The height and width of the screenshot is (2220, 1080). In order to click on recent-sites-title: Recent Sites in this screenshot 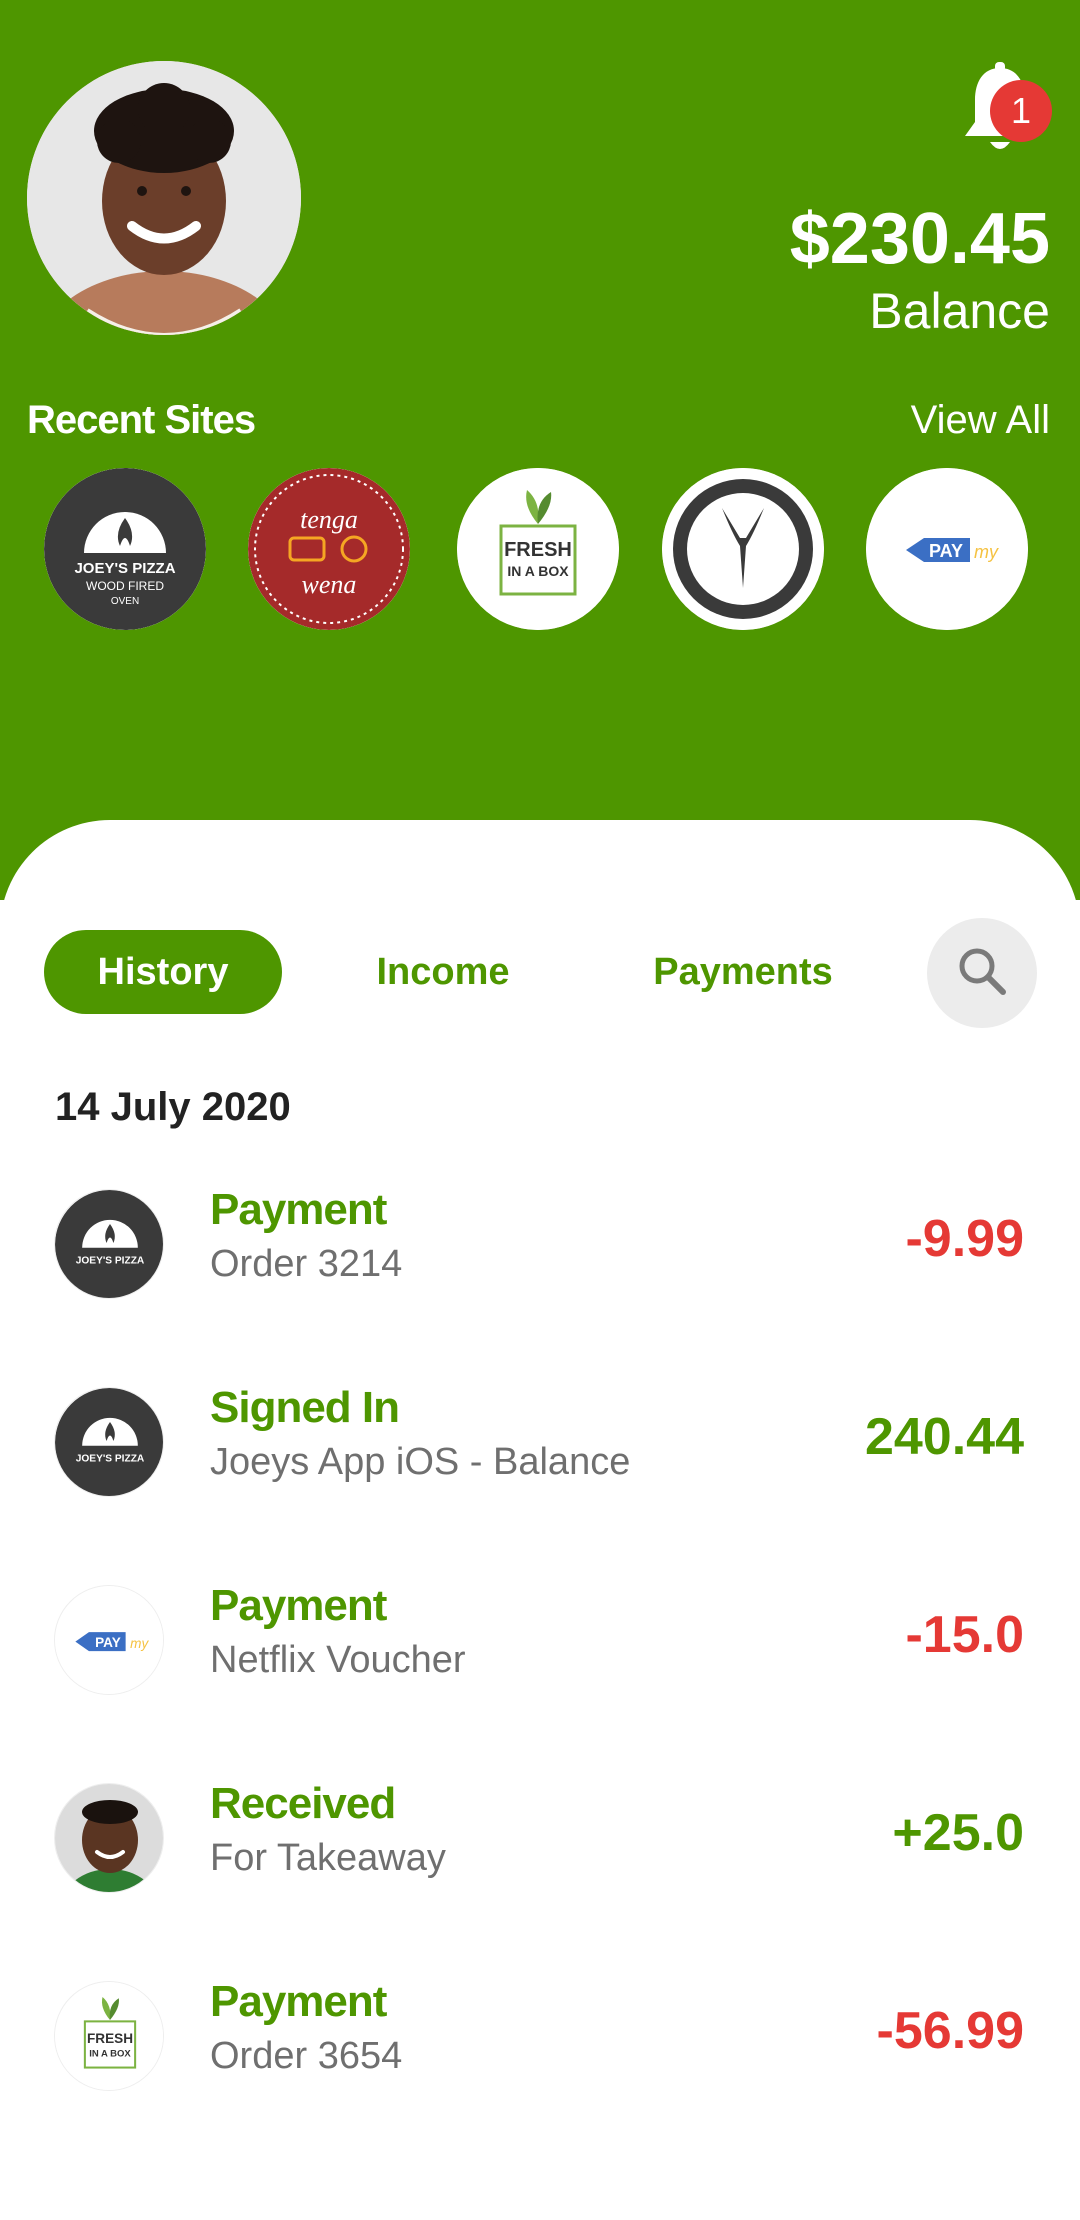, I will do `click(141, 420)`.